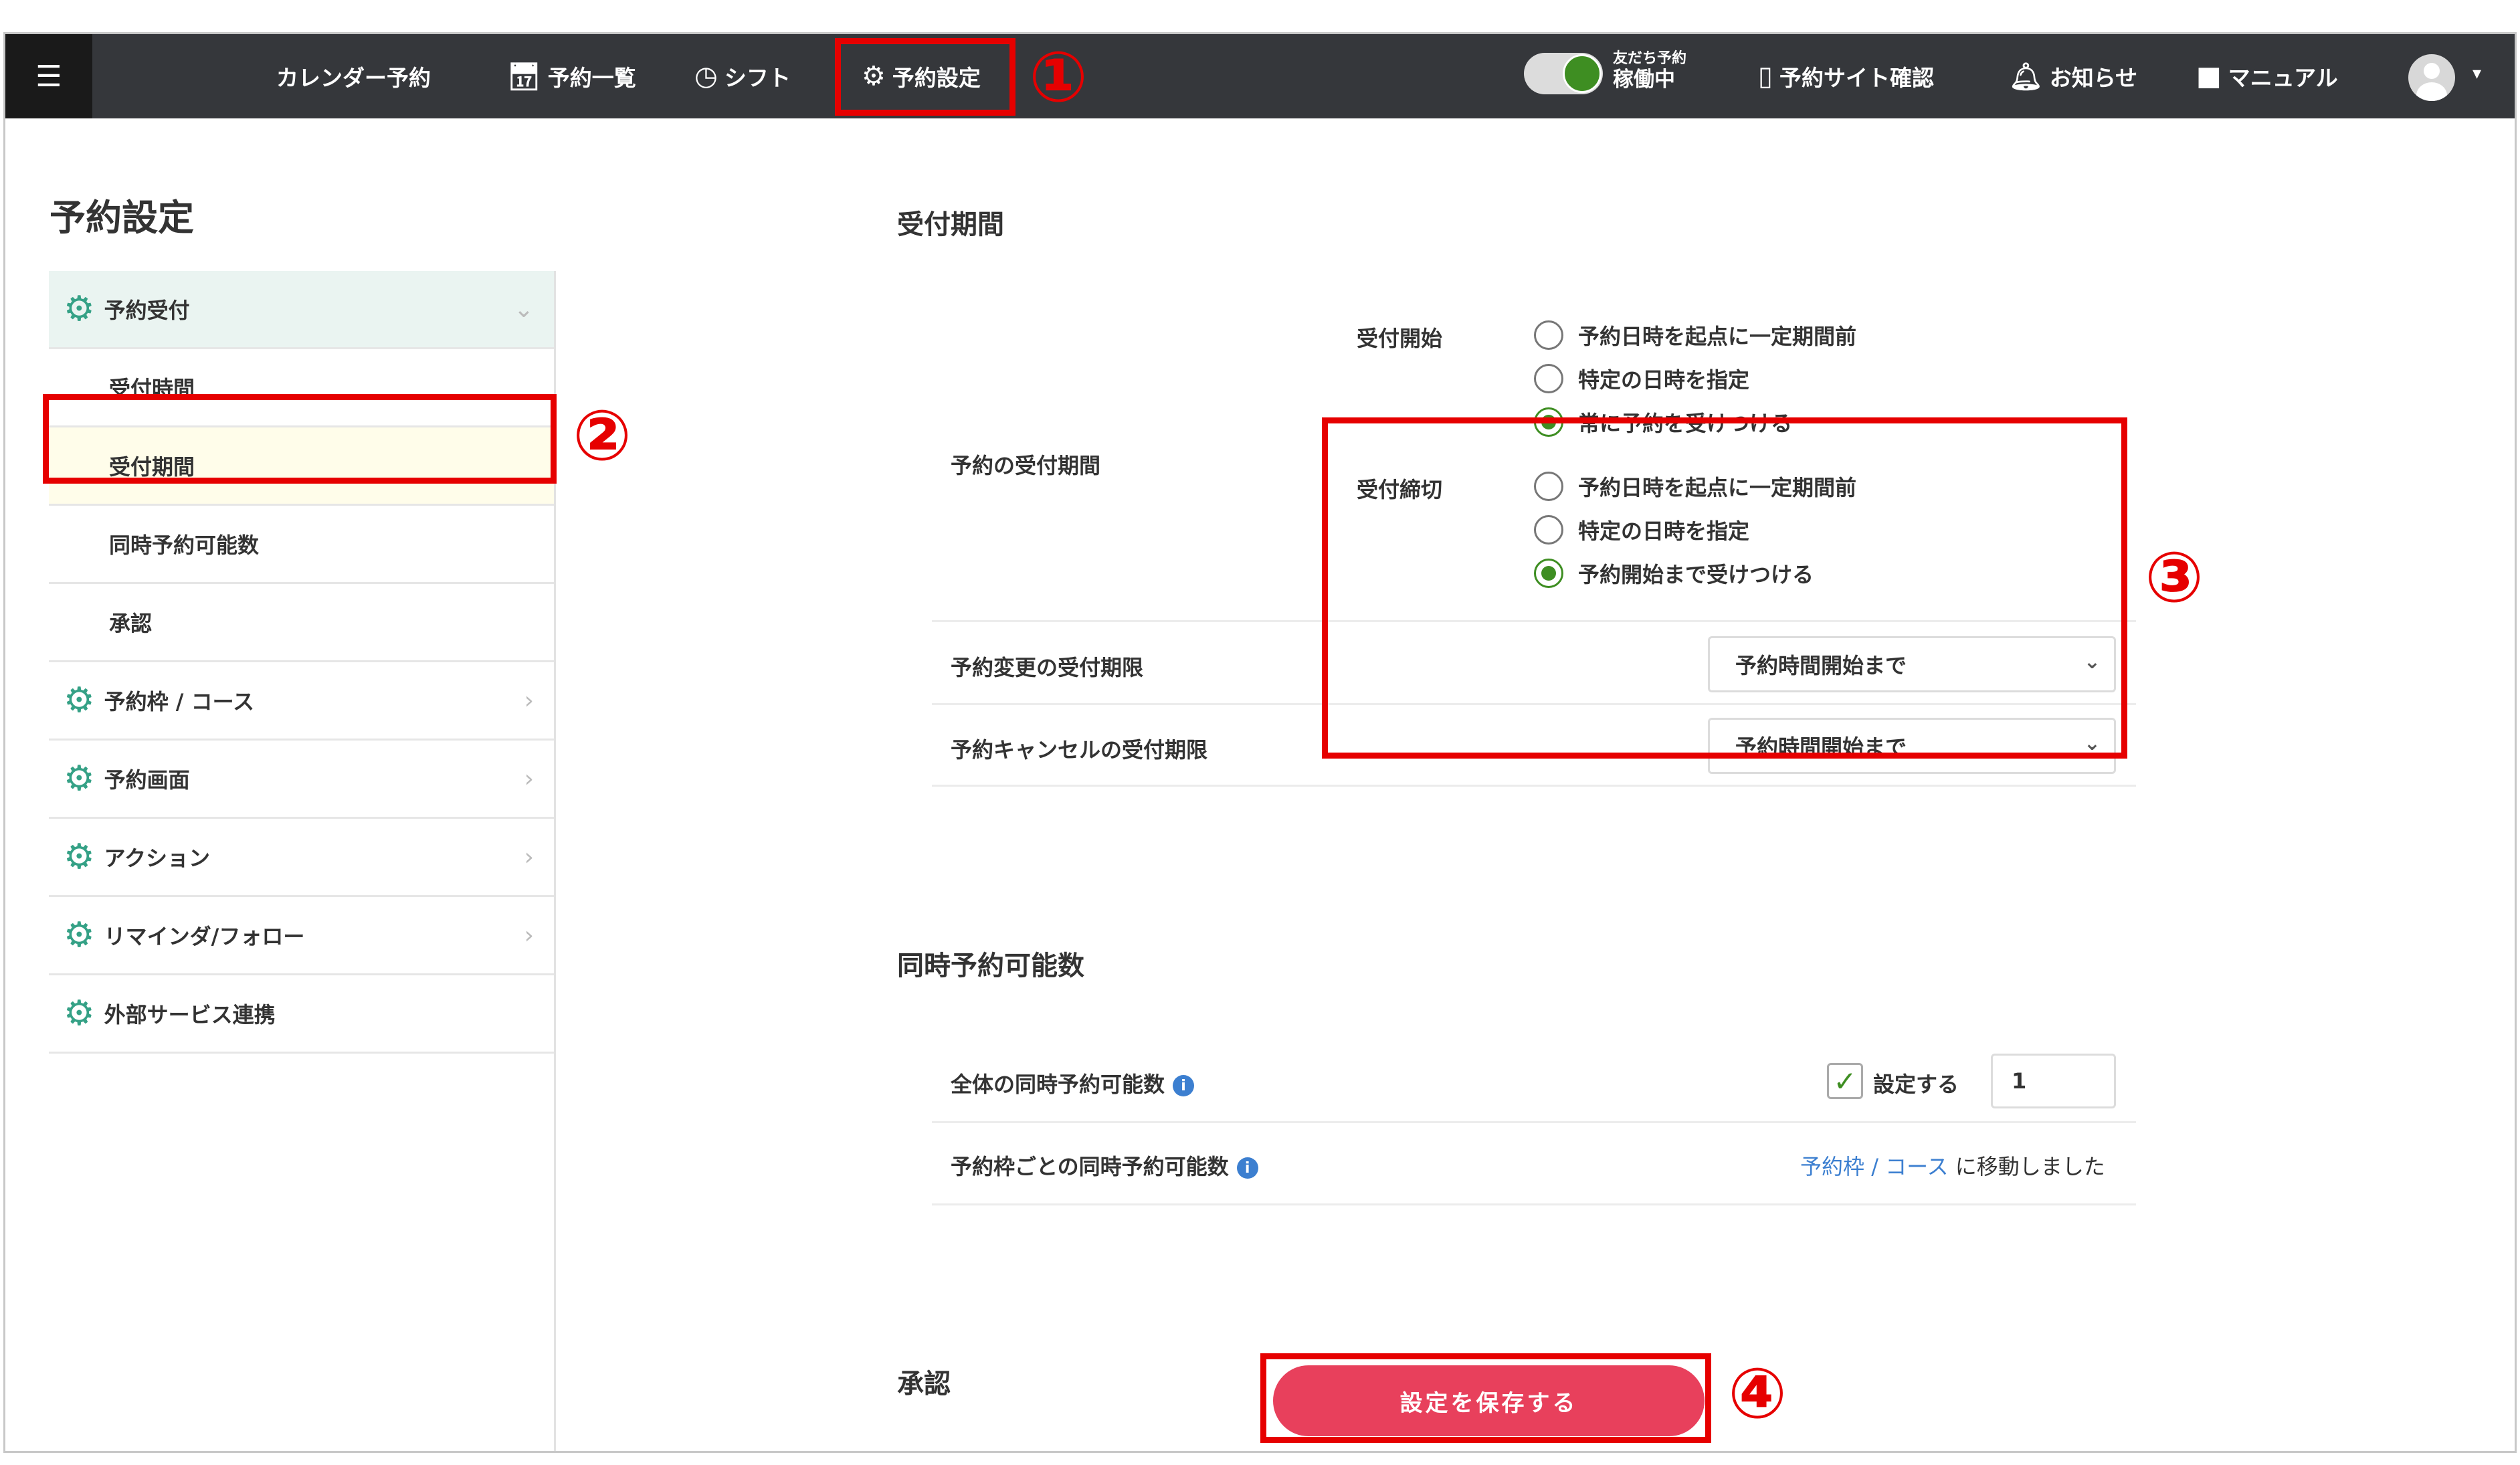  I want to click on start-label: 受付開始, so click(1400, 339).